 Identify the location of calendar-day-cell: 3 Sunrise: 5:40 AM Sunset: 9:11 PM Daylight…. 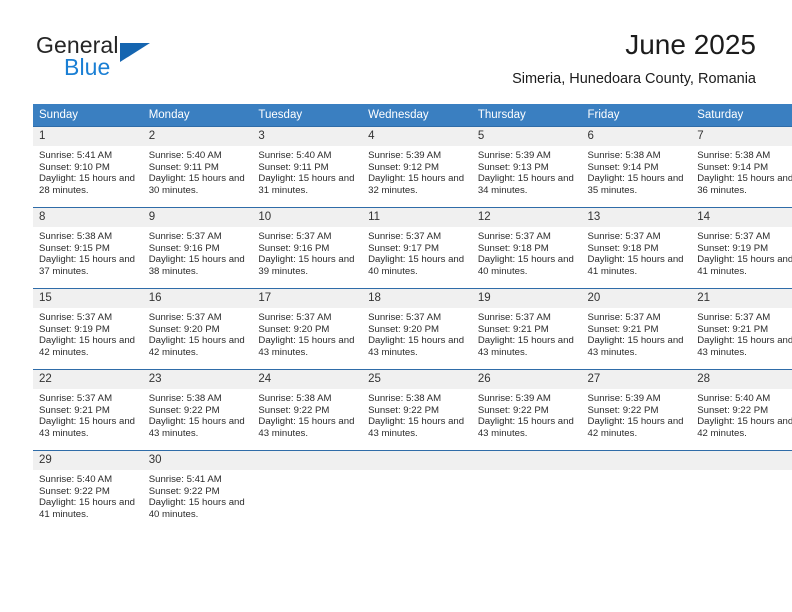
(307, 167).